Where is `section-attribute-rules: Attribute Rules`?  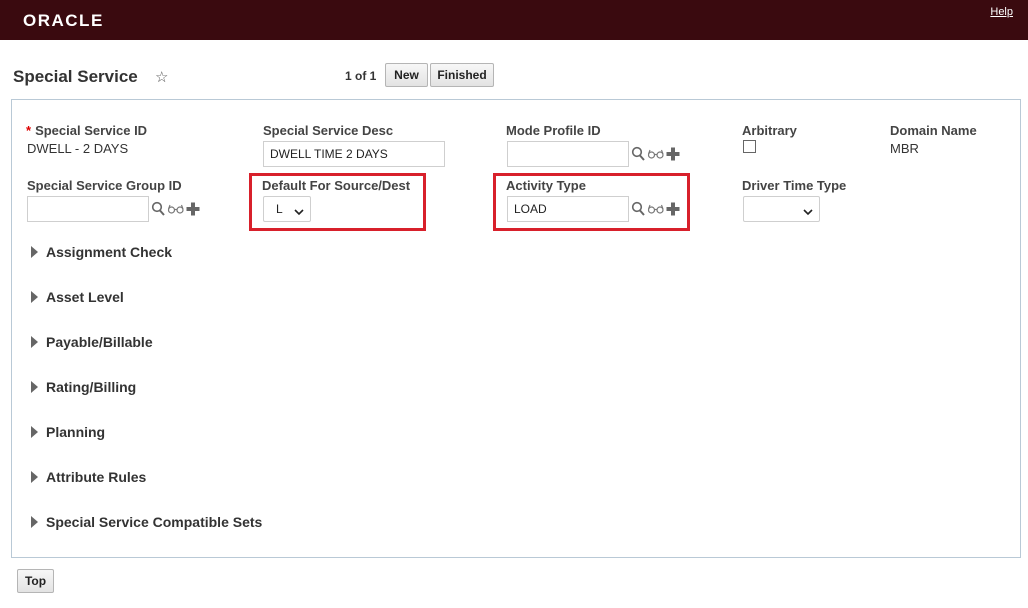
section-attribute-rules: Attribute Rules is located at coordinates (88, 477).